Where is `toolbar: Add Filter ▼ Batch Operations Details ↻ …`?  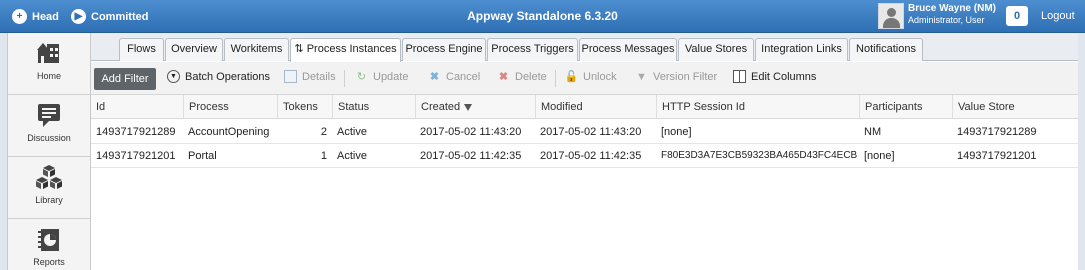
toolbar: Add Filter ▼ Batch Operations Details ↻ … is located at coordinates (584, 78).